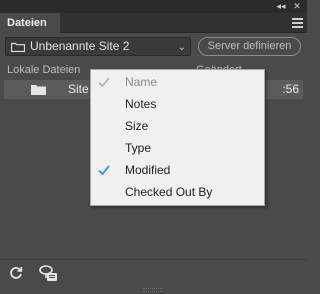  I want to click on panel-chrome-strip: ◂◂ ✕, so click(153, 6).